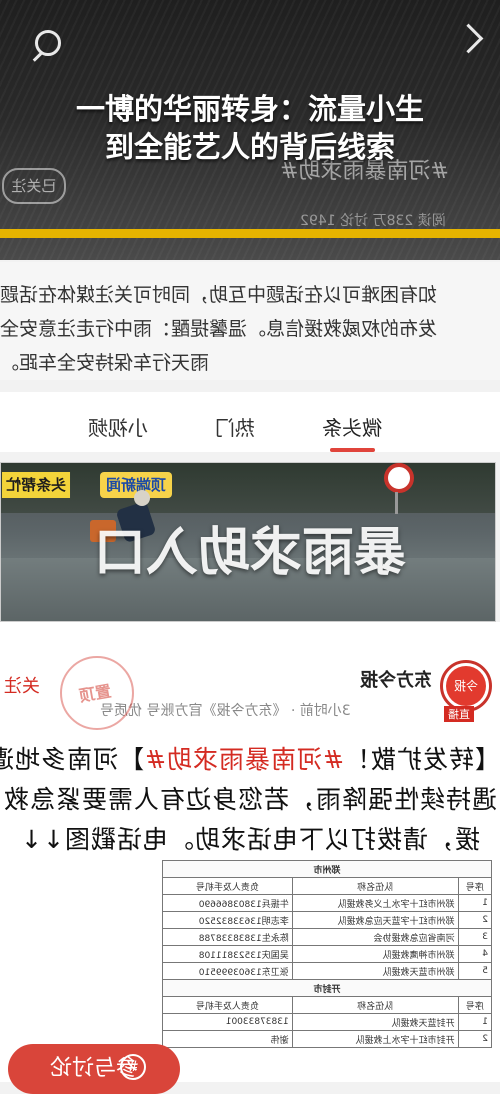 The width and height of the screenshot is (500, 1094). What do you see at coordinates (250, 553) in the screenshot?
I see `banner-title: 暴雨求助入口` at bounding box center [250, 553].